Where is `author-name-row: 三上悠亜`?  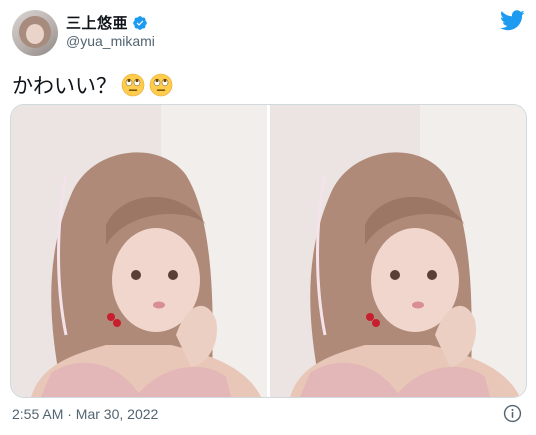
author-name-row: 三上悠亜 is located at coordinates (107, 22).